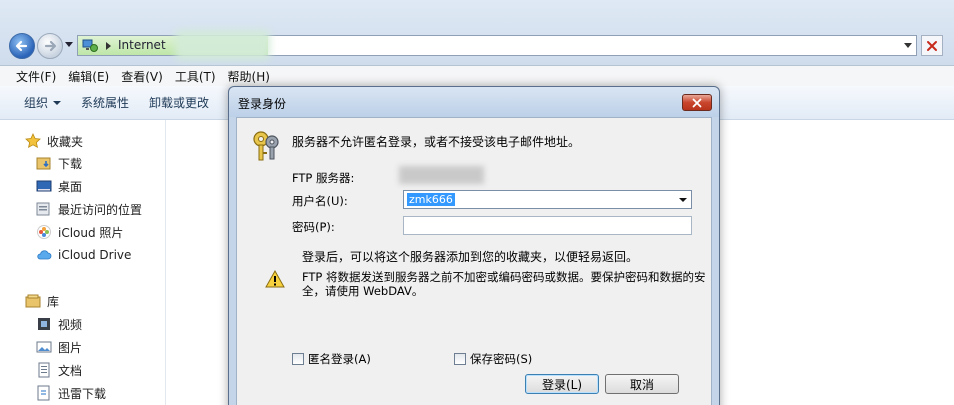 This screenshot has width=954, height=405. I want to click on address-location: Internet, so click(142, 45).